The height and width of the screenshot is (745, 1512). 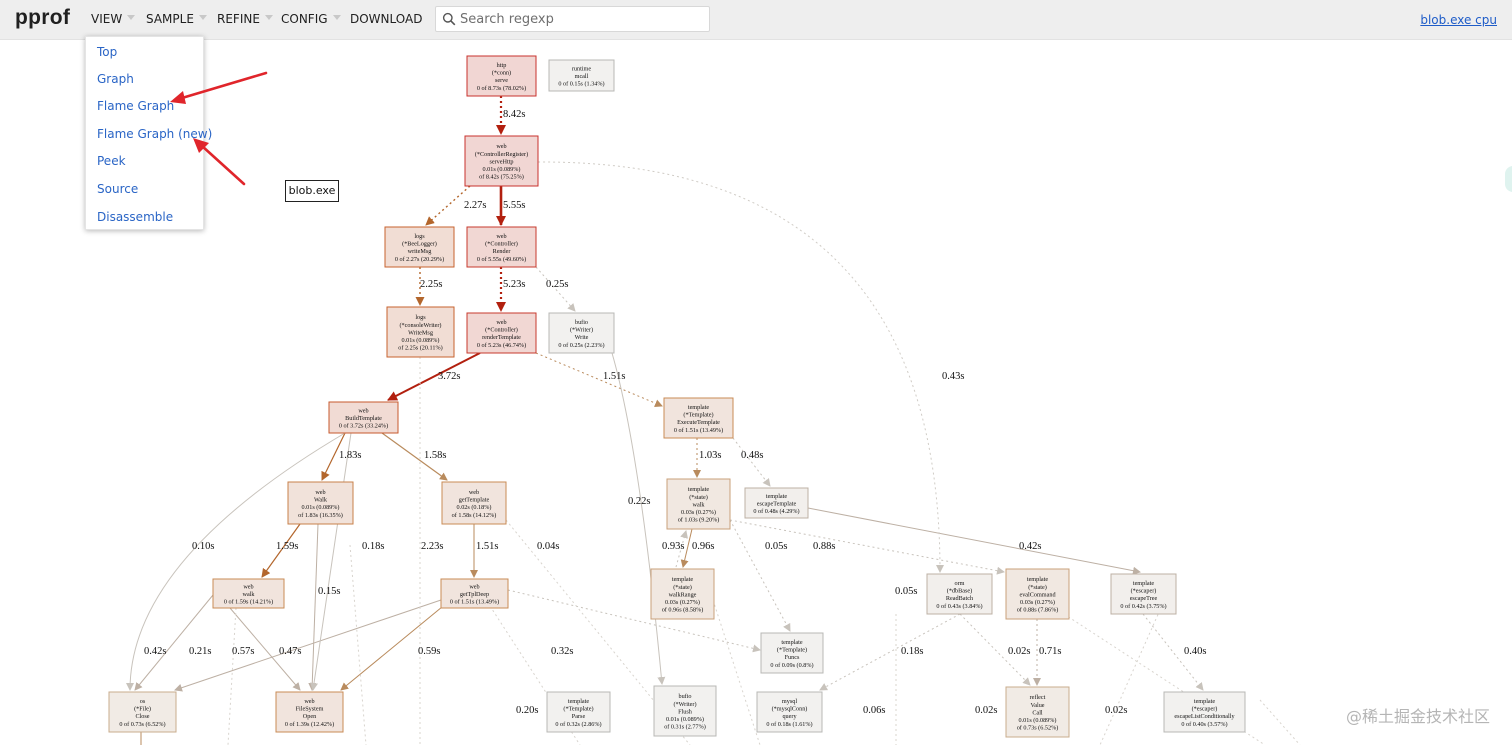 I want to click on graph-node-n15: webwalk0 of 1.59s (14.21%), so click(x=248, y=593).